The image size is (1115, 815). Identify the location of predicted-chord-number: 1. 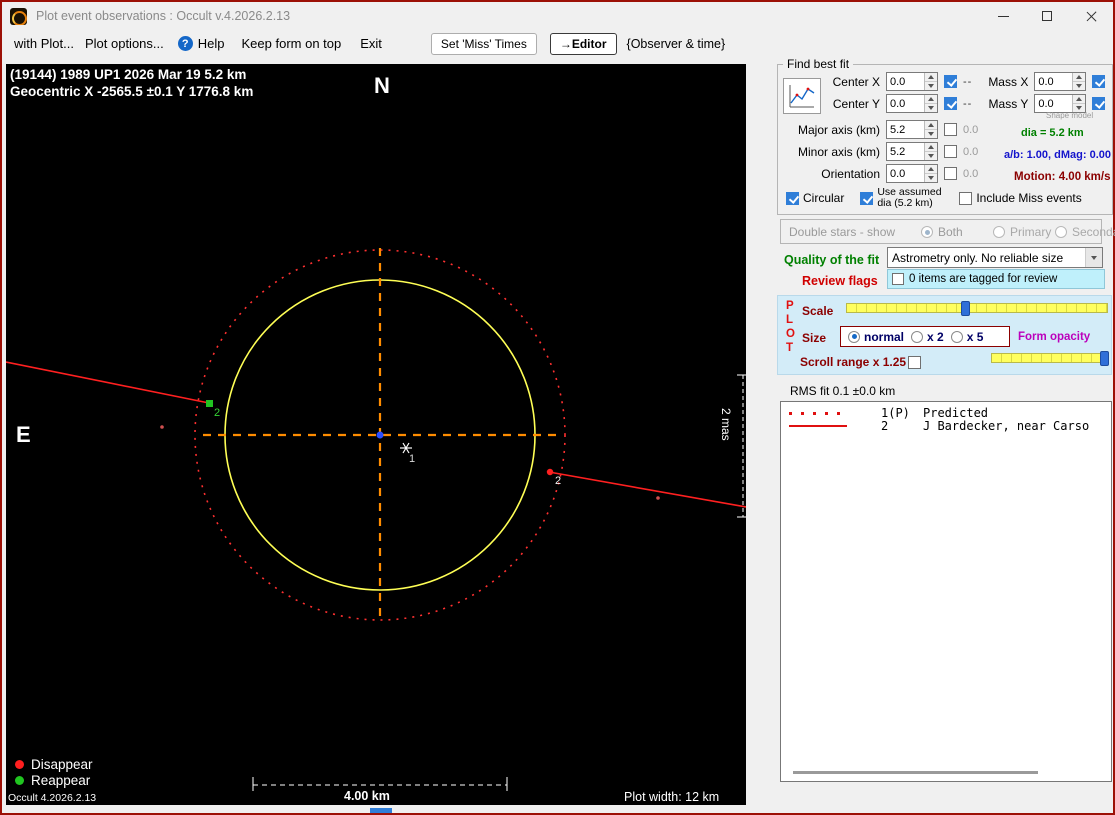
(412, 459).